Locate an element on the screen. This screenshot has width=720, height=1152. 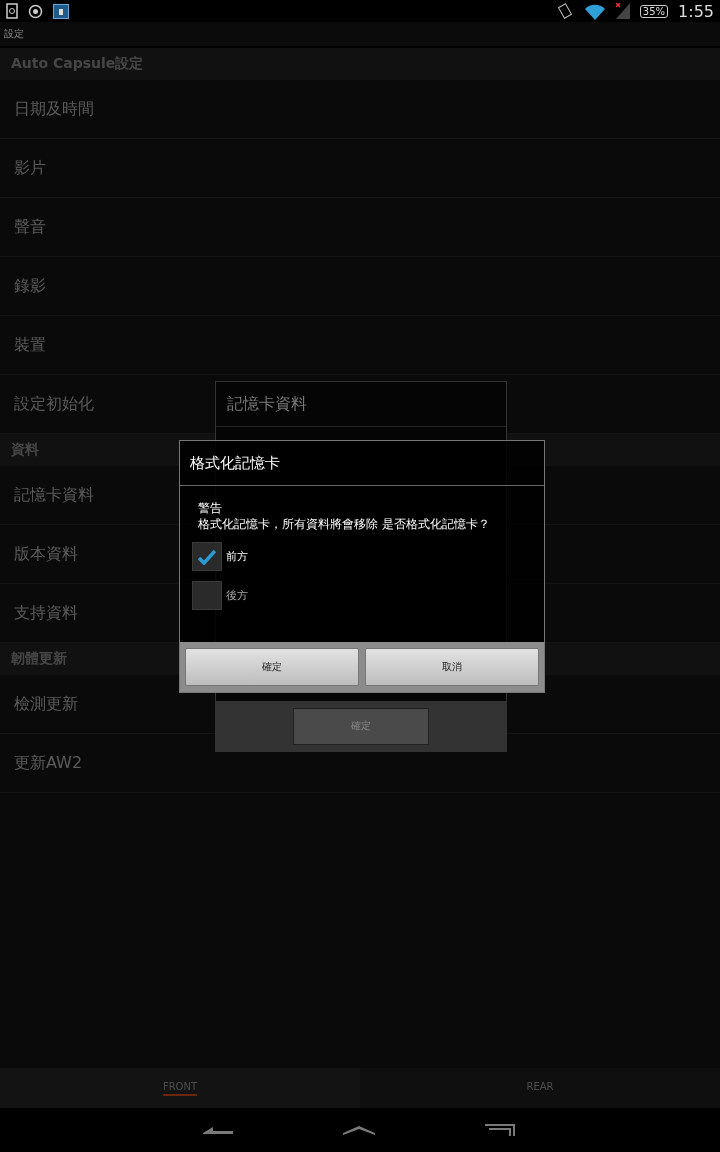
clock: 1:55 is located at coordinates (696, 11).